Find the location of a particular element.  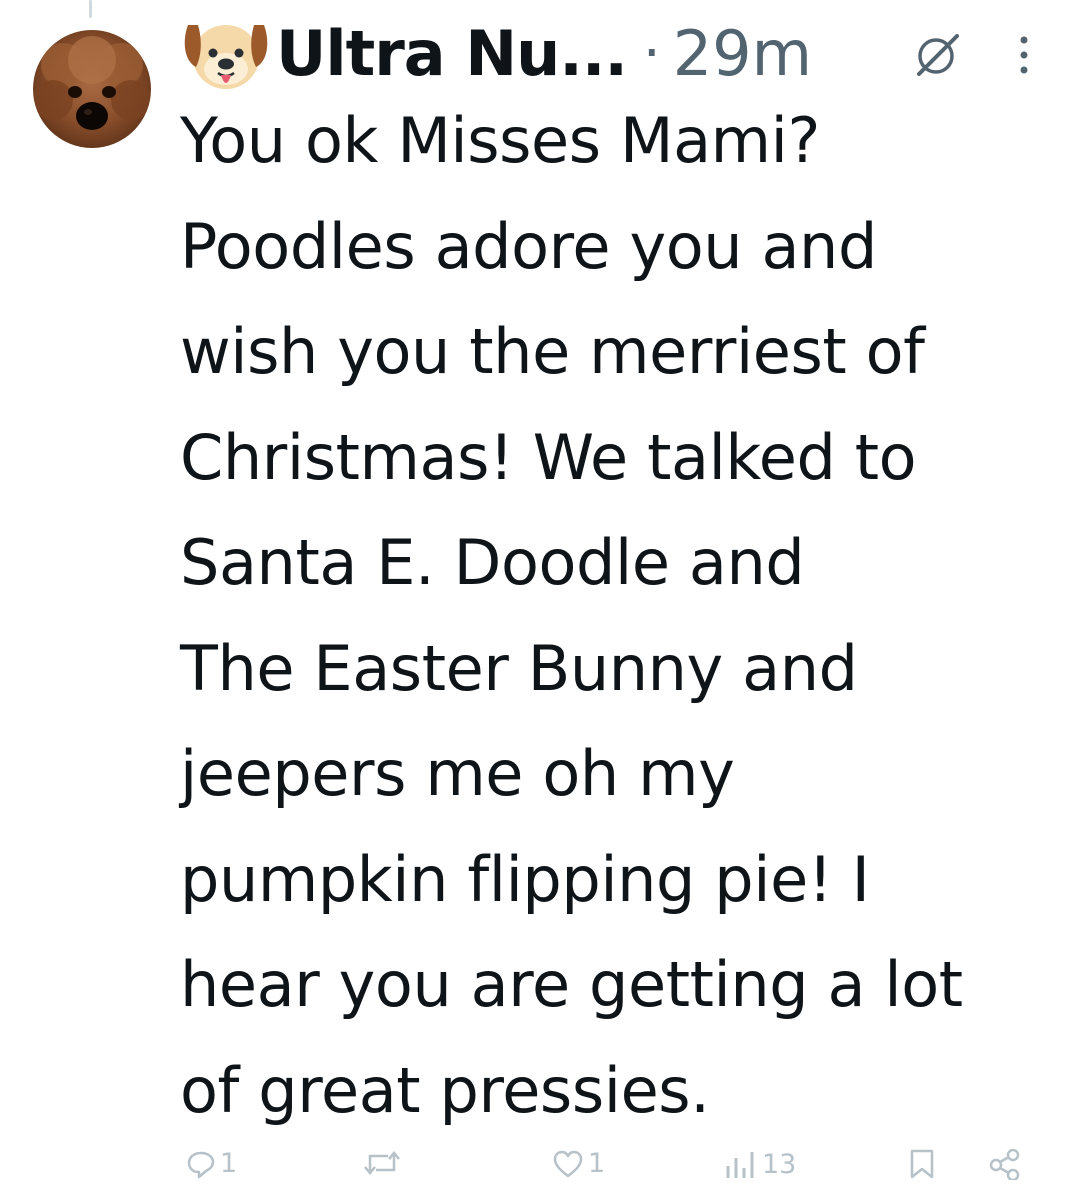

avatar is located at coordinates (92, 89).